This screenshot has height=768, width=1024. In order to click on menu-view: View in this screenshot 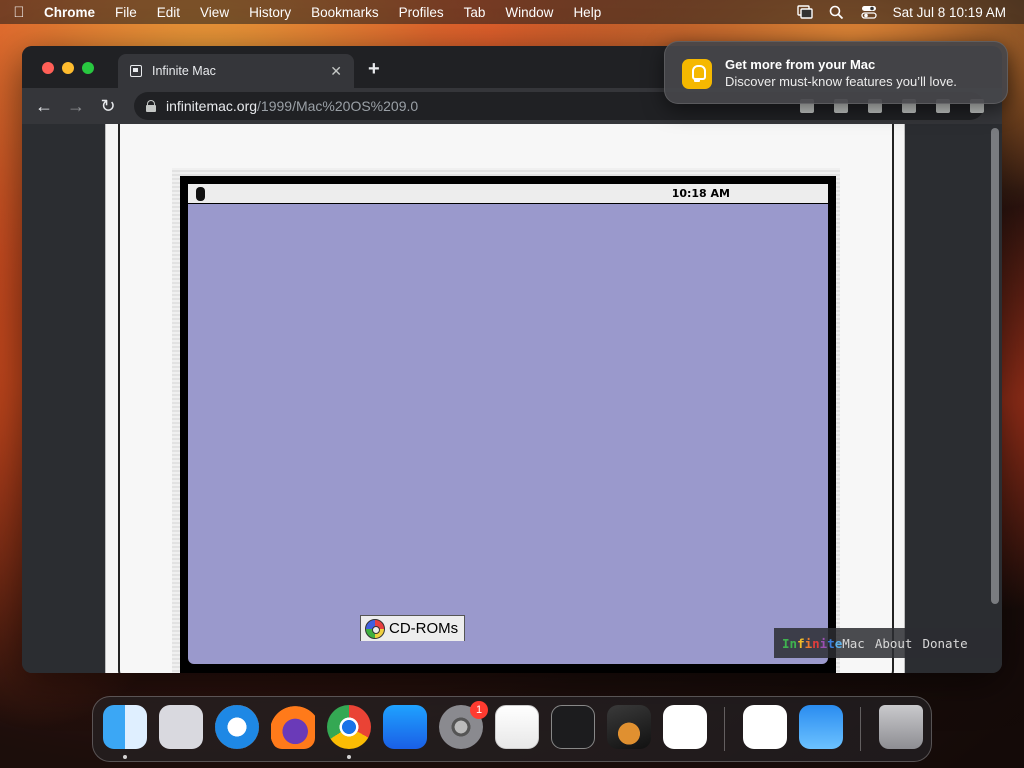, I will do `click(214, 12)`.